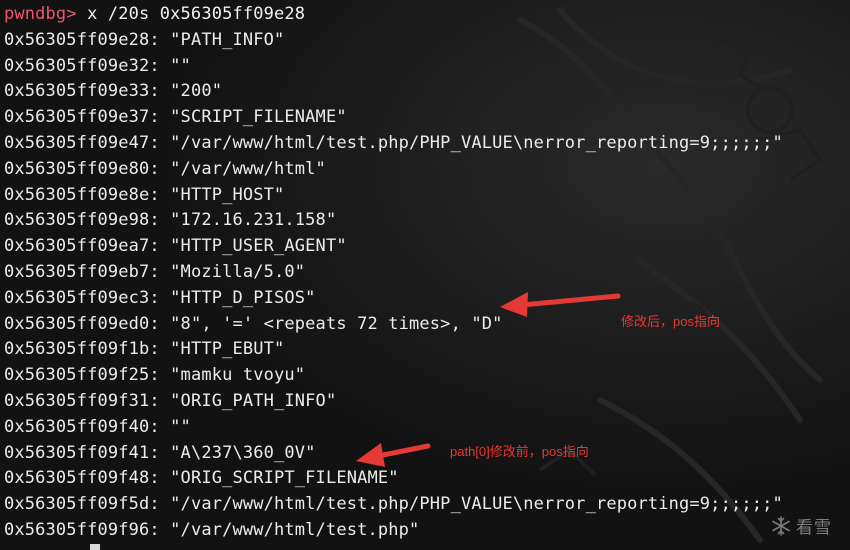 This screenshot has width=850, height=550. I want to click on memory-line: 0x56305ff09f25: "mamku tvoyu", so click(425, 376).